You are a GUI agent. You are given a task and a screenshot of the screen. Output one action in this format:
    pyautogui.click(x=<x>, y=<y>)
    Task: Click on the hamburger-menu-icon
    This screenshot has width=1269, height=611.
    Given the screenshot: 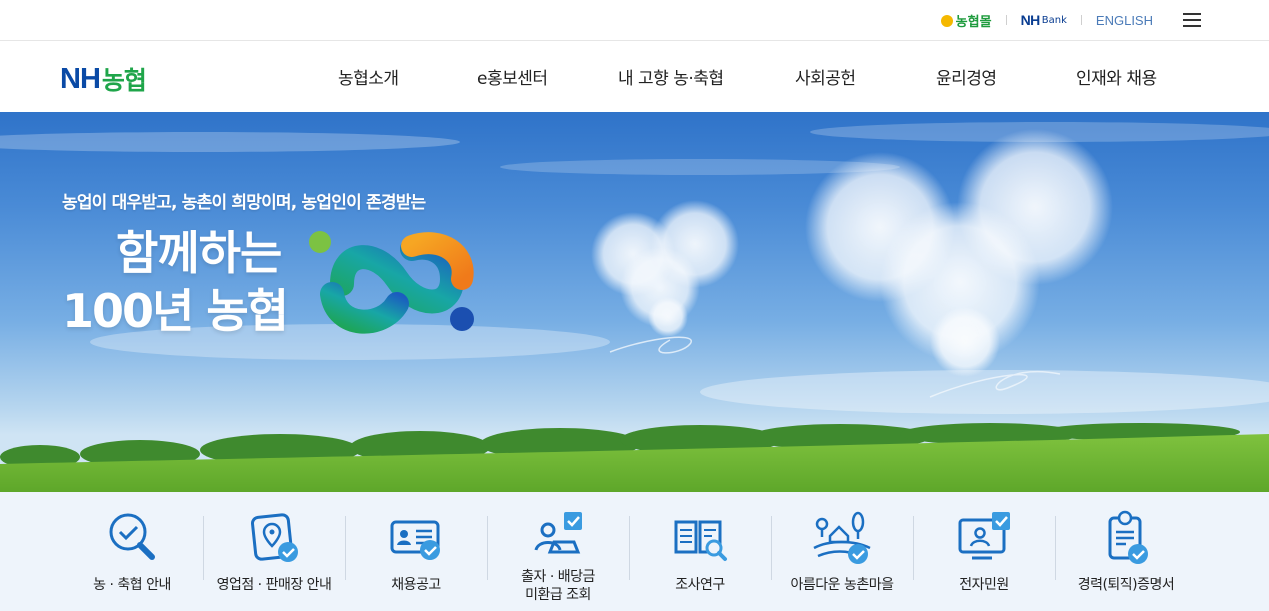 What is the action you would take?
    pyautogui.click(x=1192, y=20)
    